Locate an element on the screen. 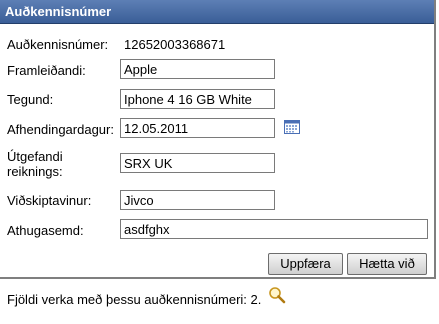 Image resolution: width=439 pixels, height=324 pixels. customer-label: Viðskiptavinur: is located at coordinates (49, 200).